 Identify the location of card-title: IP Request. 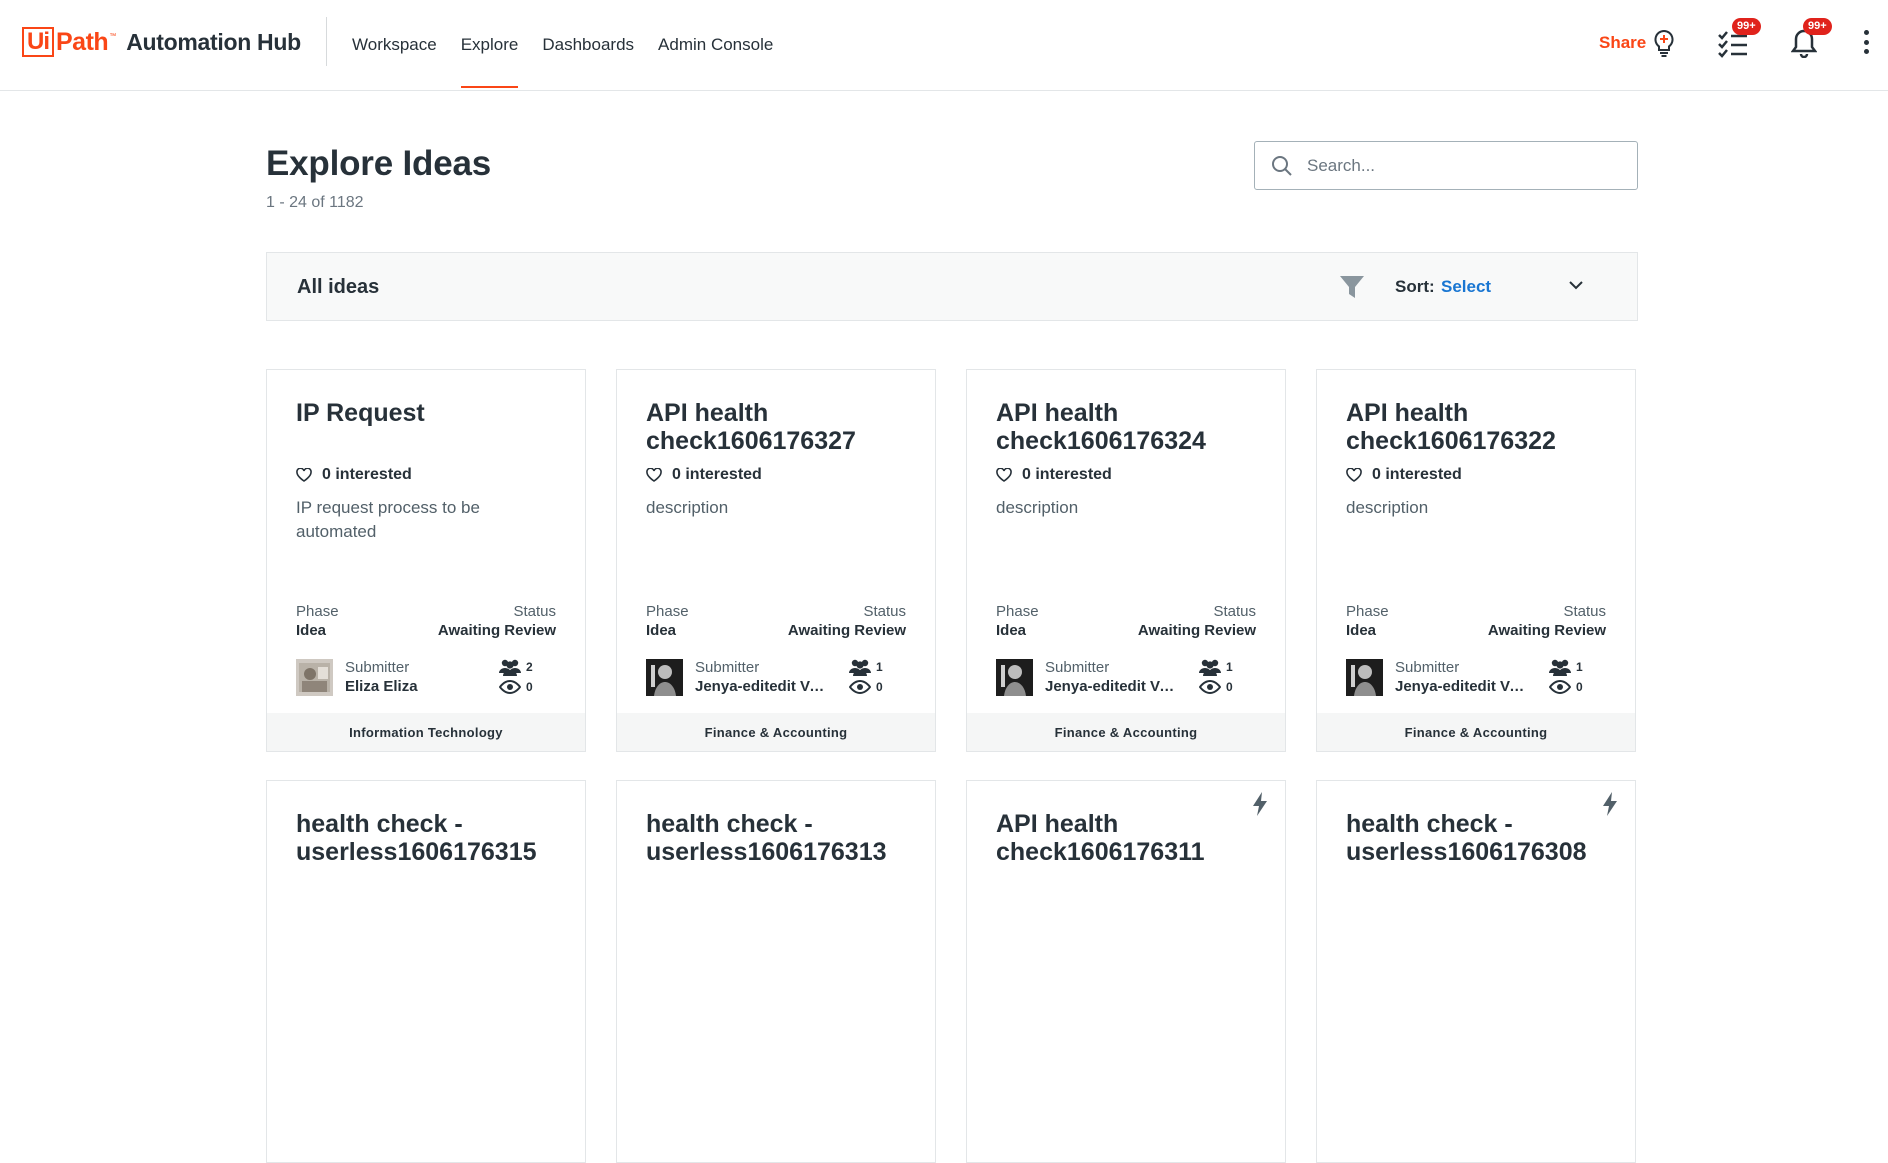
(360, 413).